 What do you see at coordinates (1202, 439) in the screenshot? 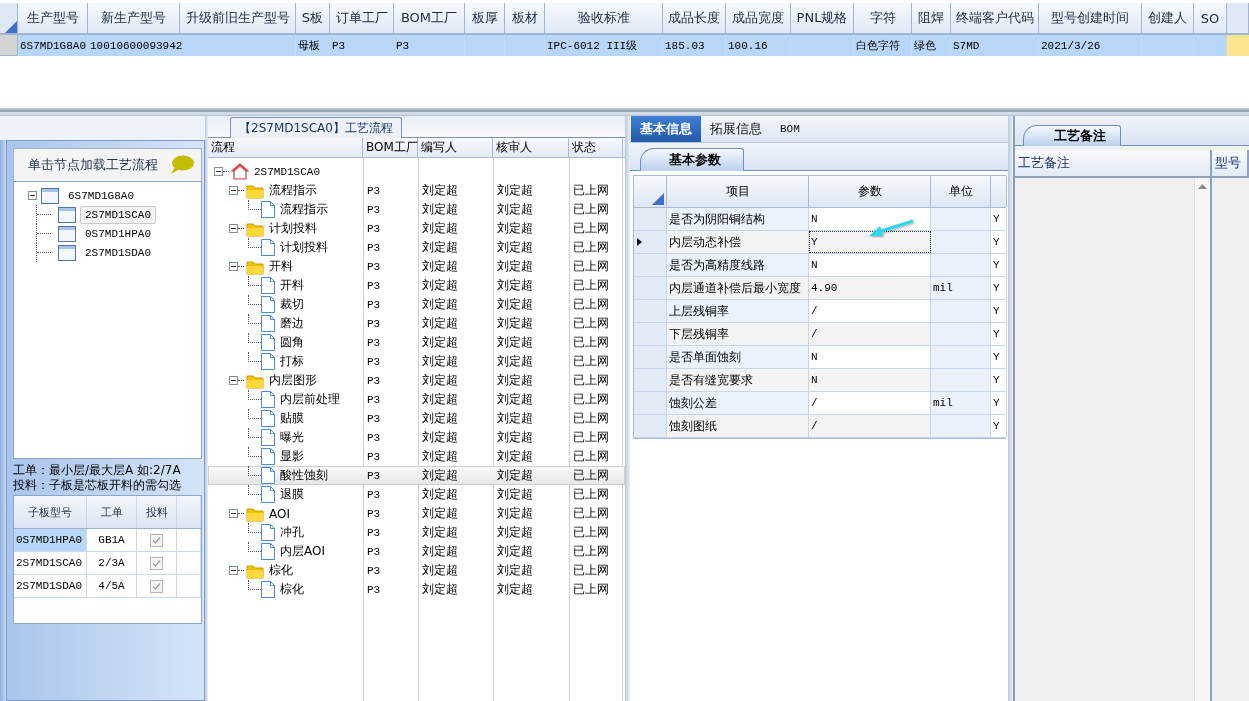
I see `scrollbar` at bounding box center [1202, 439].